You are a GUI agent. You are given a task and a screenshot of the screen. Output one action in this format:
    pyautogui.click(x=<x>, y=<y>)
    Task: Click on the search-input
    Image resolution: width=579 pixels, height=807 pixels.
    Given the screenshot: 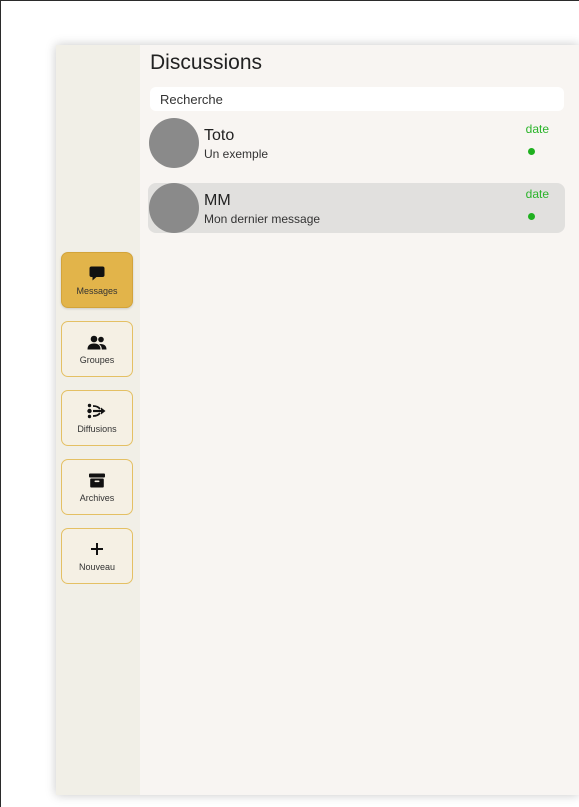 What is the action you would take?
    pyautogui.click(x=357, y=99)
    